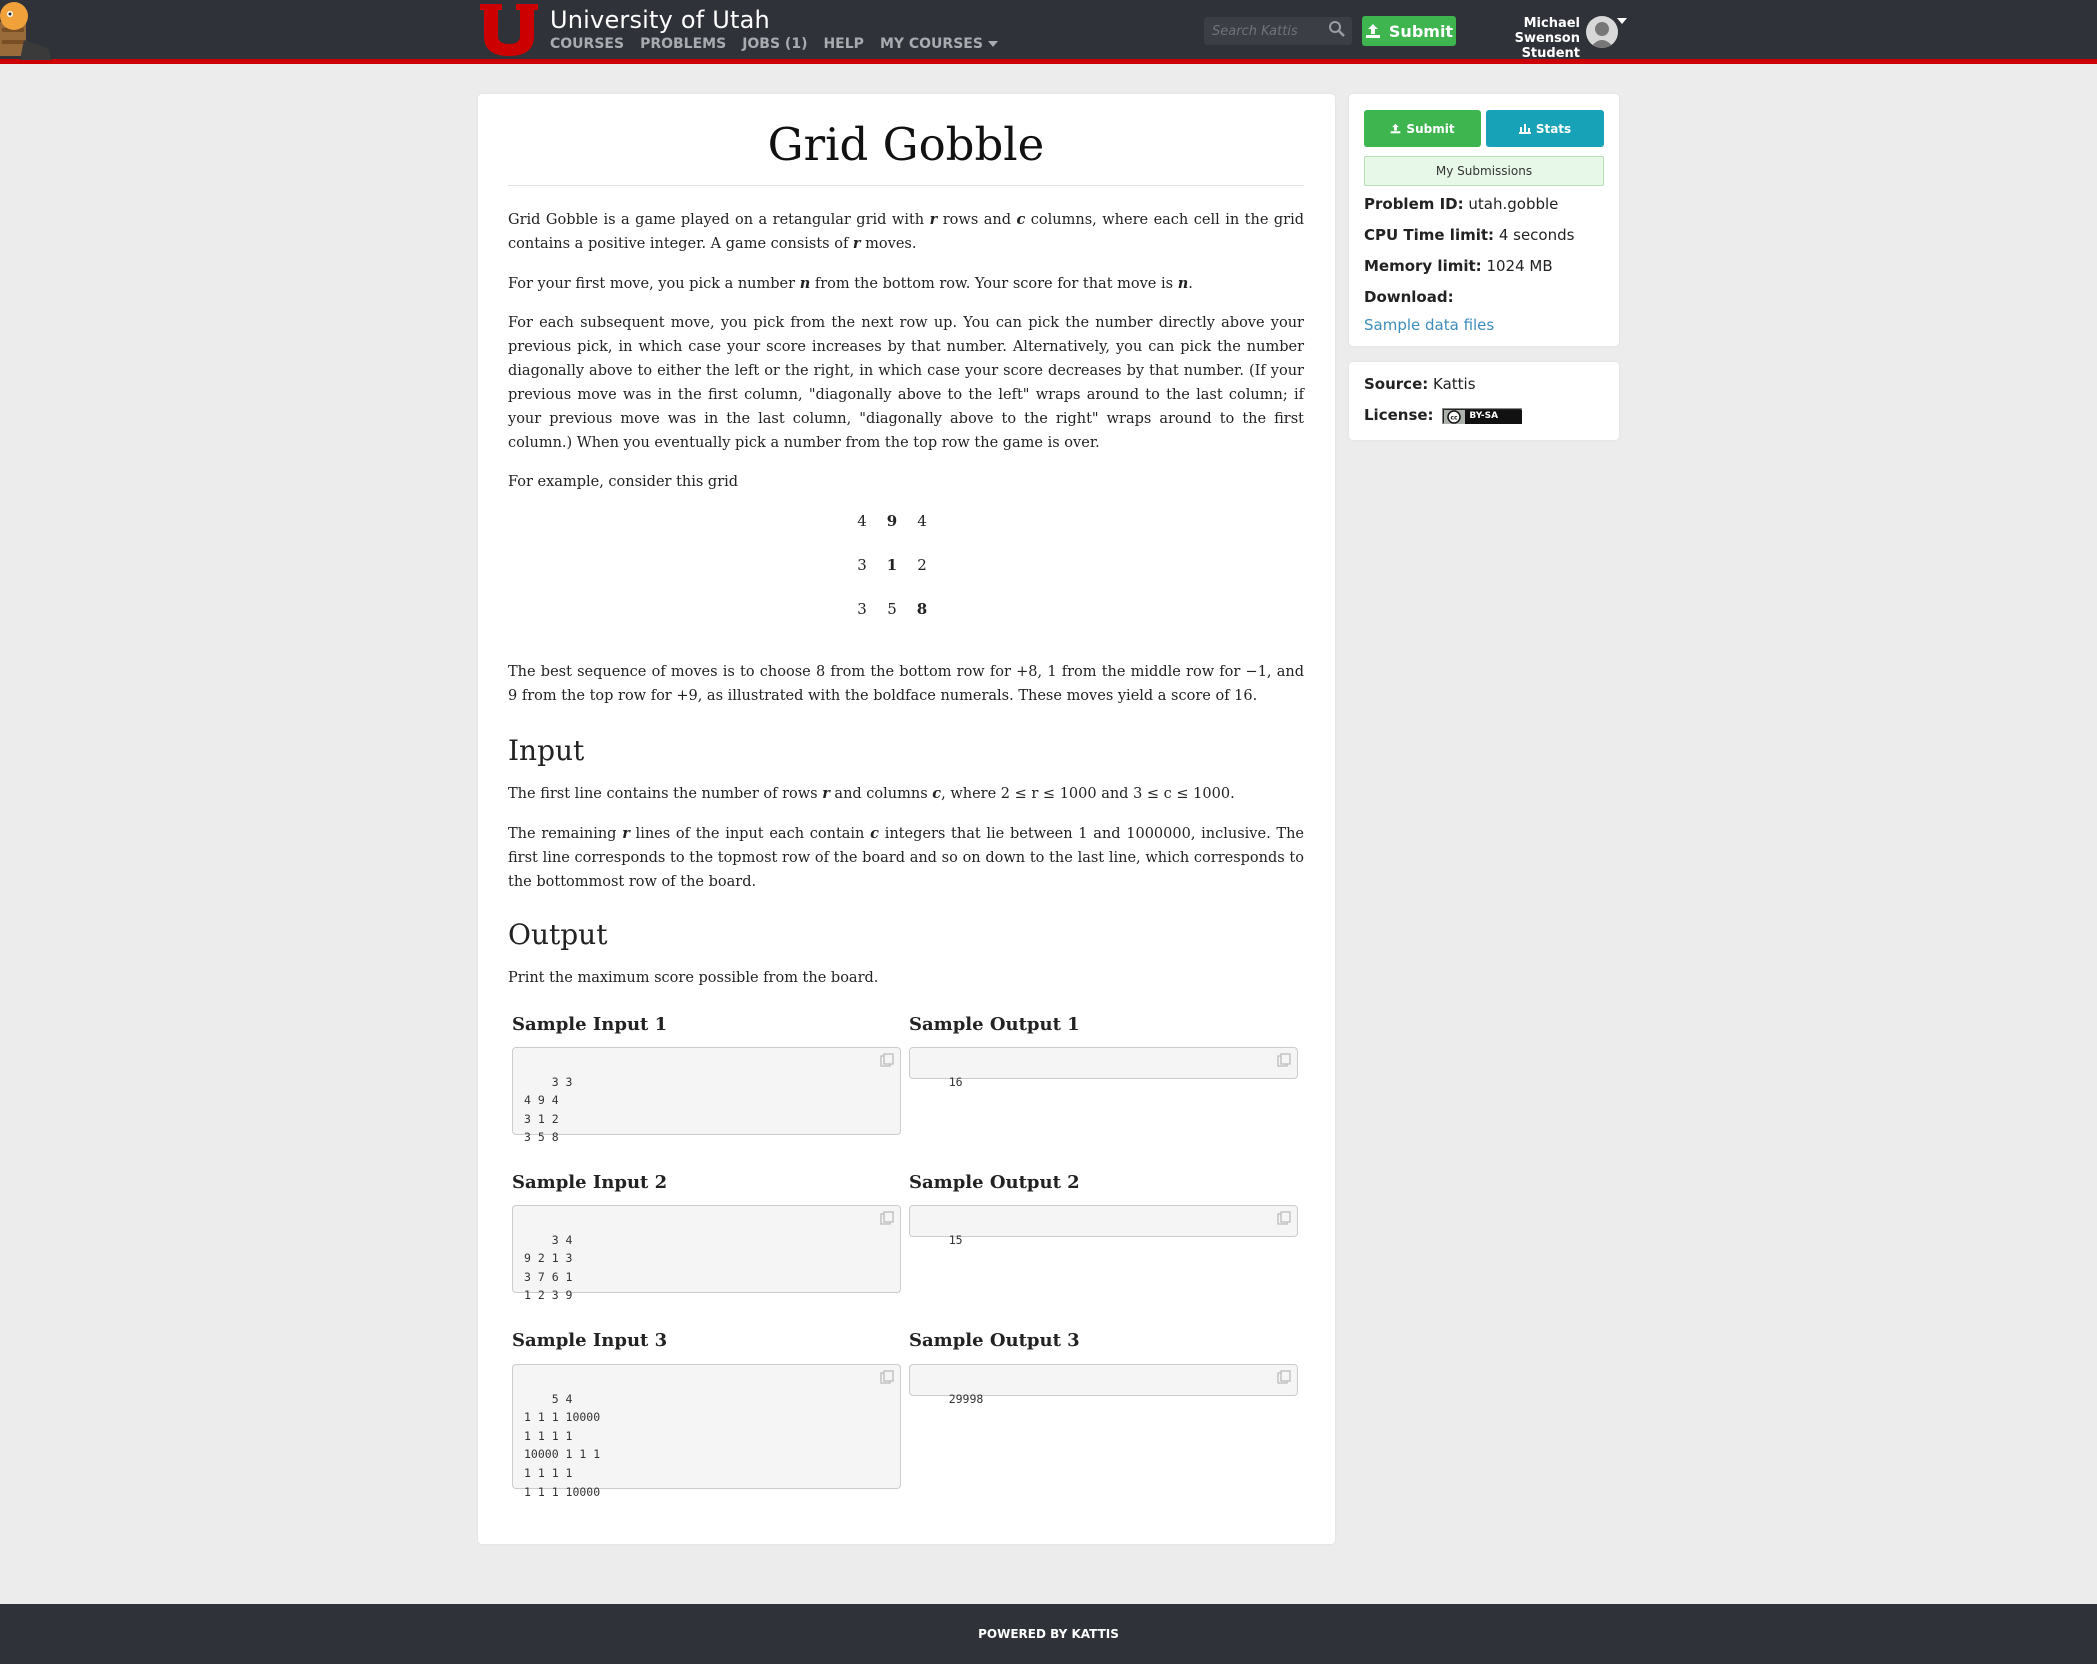 Image resolution: width=2097 pixels, height=1664 pixels. Describe the element at coordinates (955, 1081) in the screenshot. I see `sample-output-text: 16` at that location.